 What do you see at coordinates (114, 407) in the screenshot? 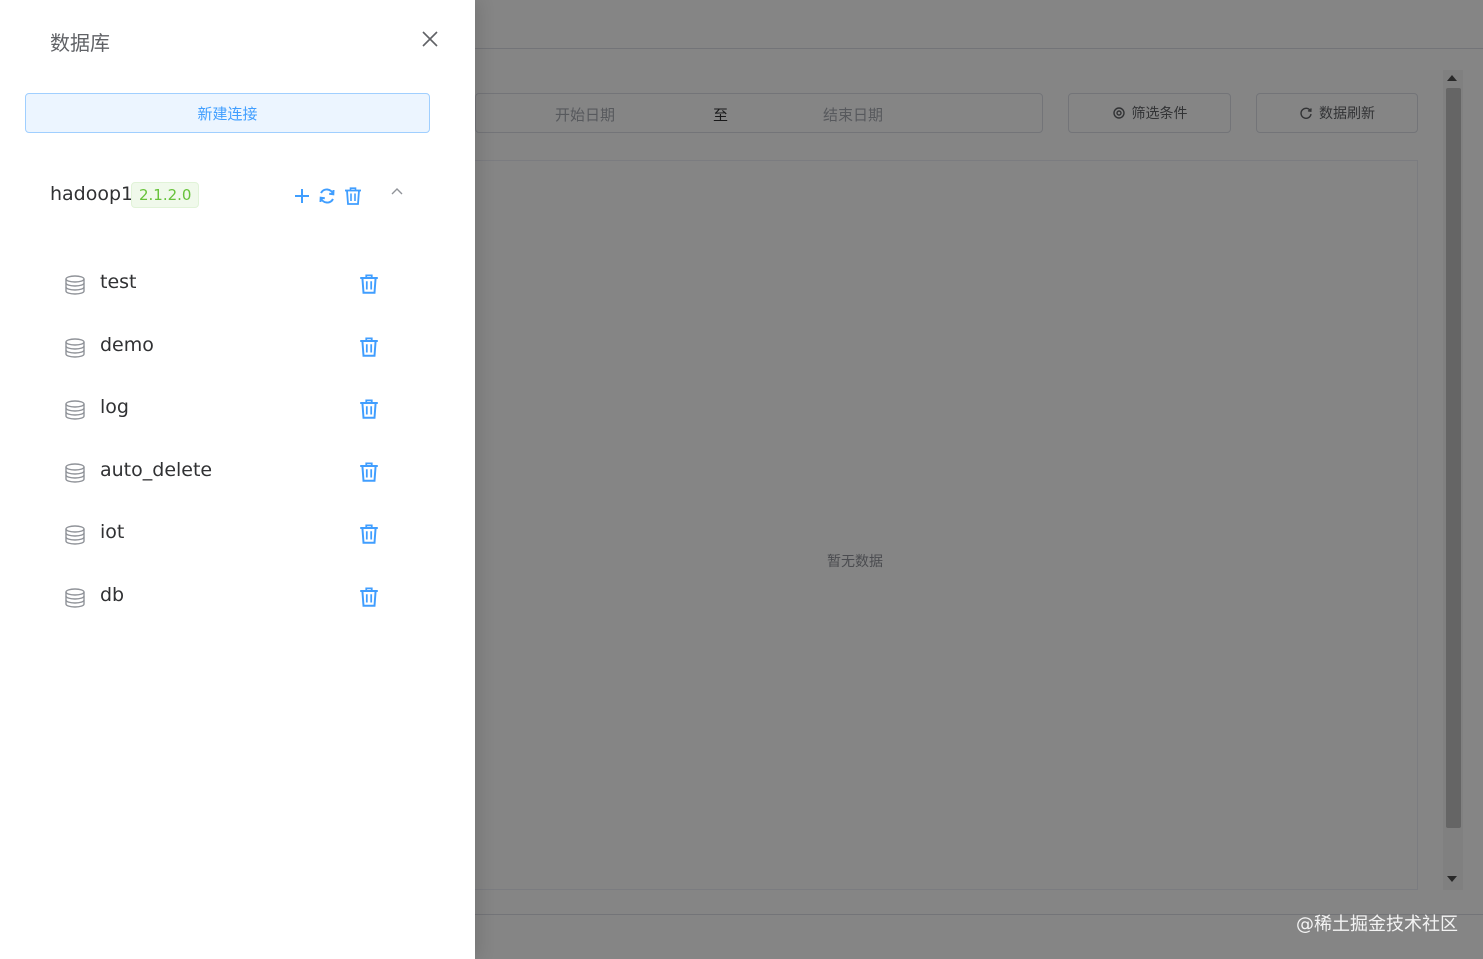
I see `database-name: log` at bounding box center [114, 407].